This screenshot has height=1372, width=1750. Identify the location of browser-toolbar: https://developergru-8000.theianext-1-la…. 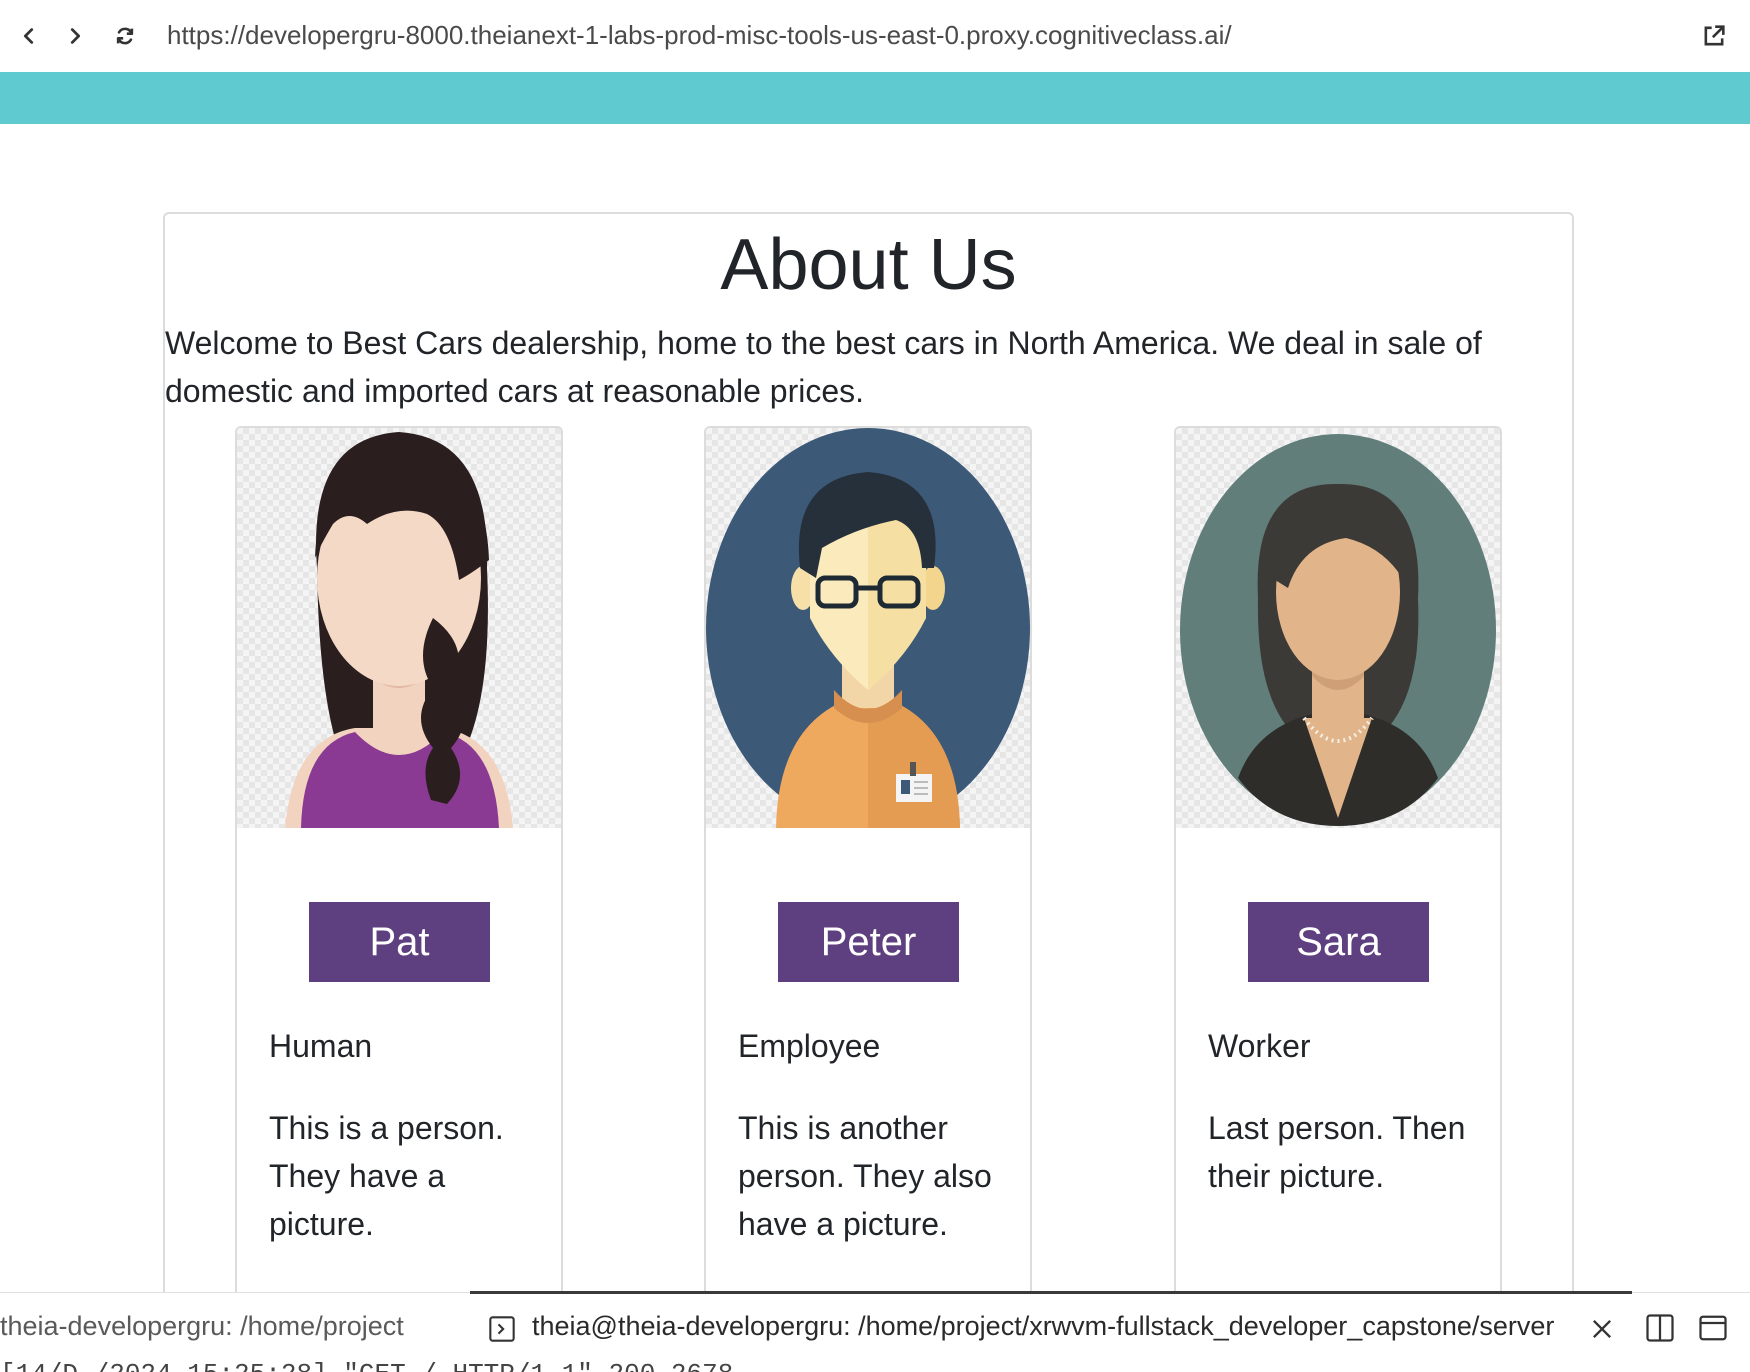
(875, 36).